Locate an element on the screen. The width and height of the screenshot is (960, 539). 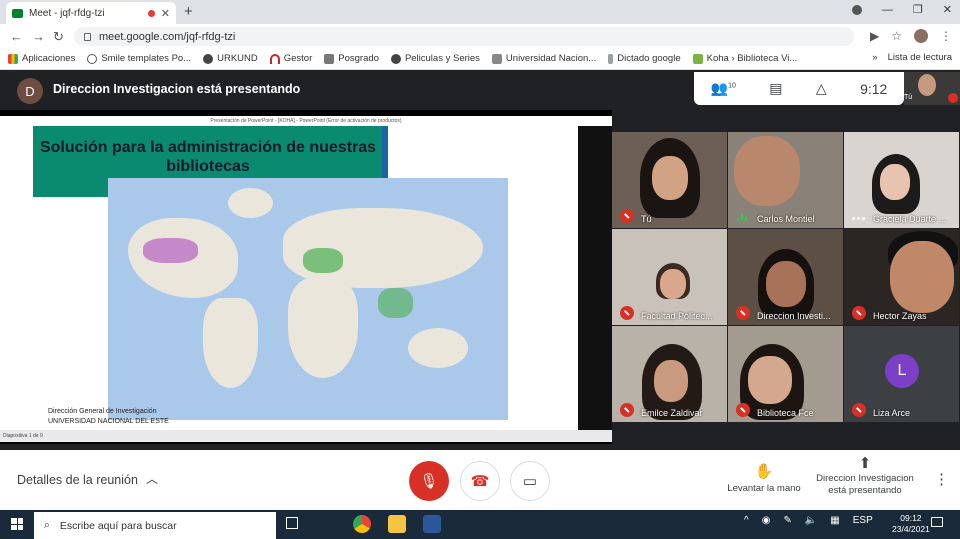
camera-permission-icon: ▶ is located at coordinates (874, 36).